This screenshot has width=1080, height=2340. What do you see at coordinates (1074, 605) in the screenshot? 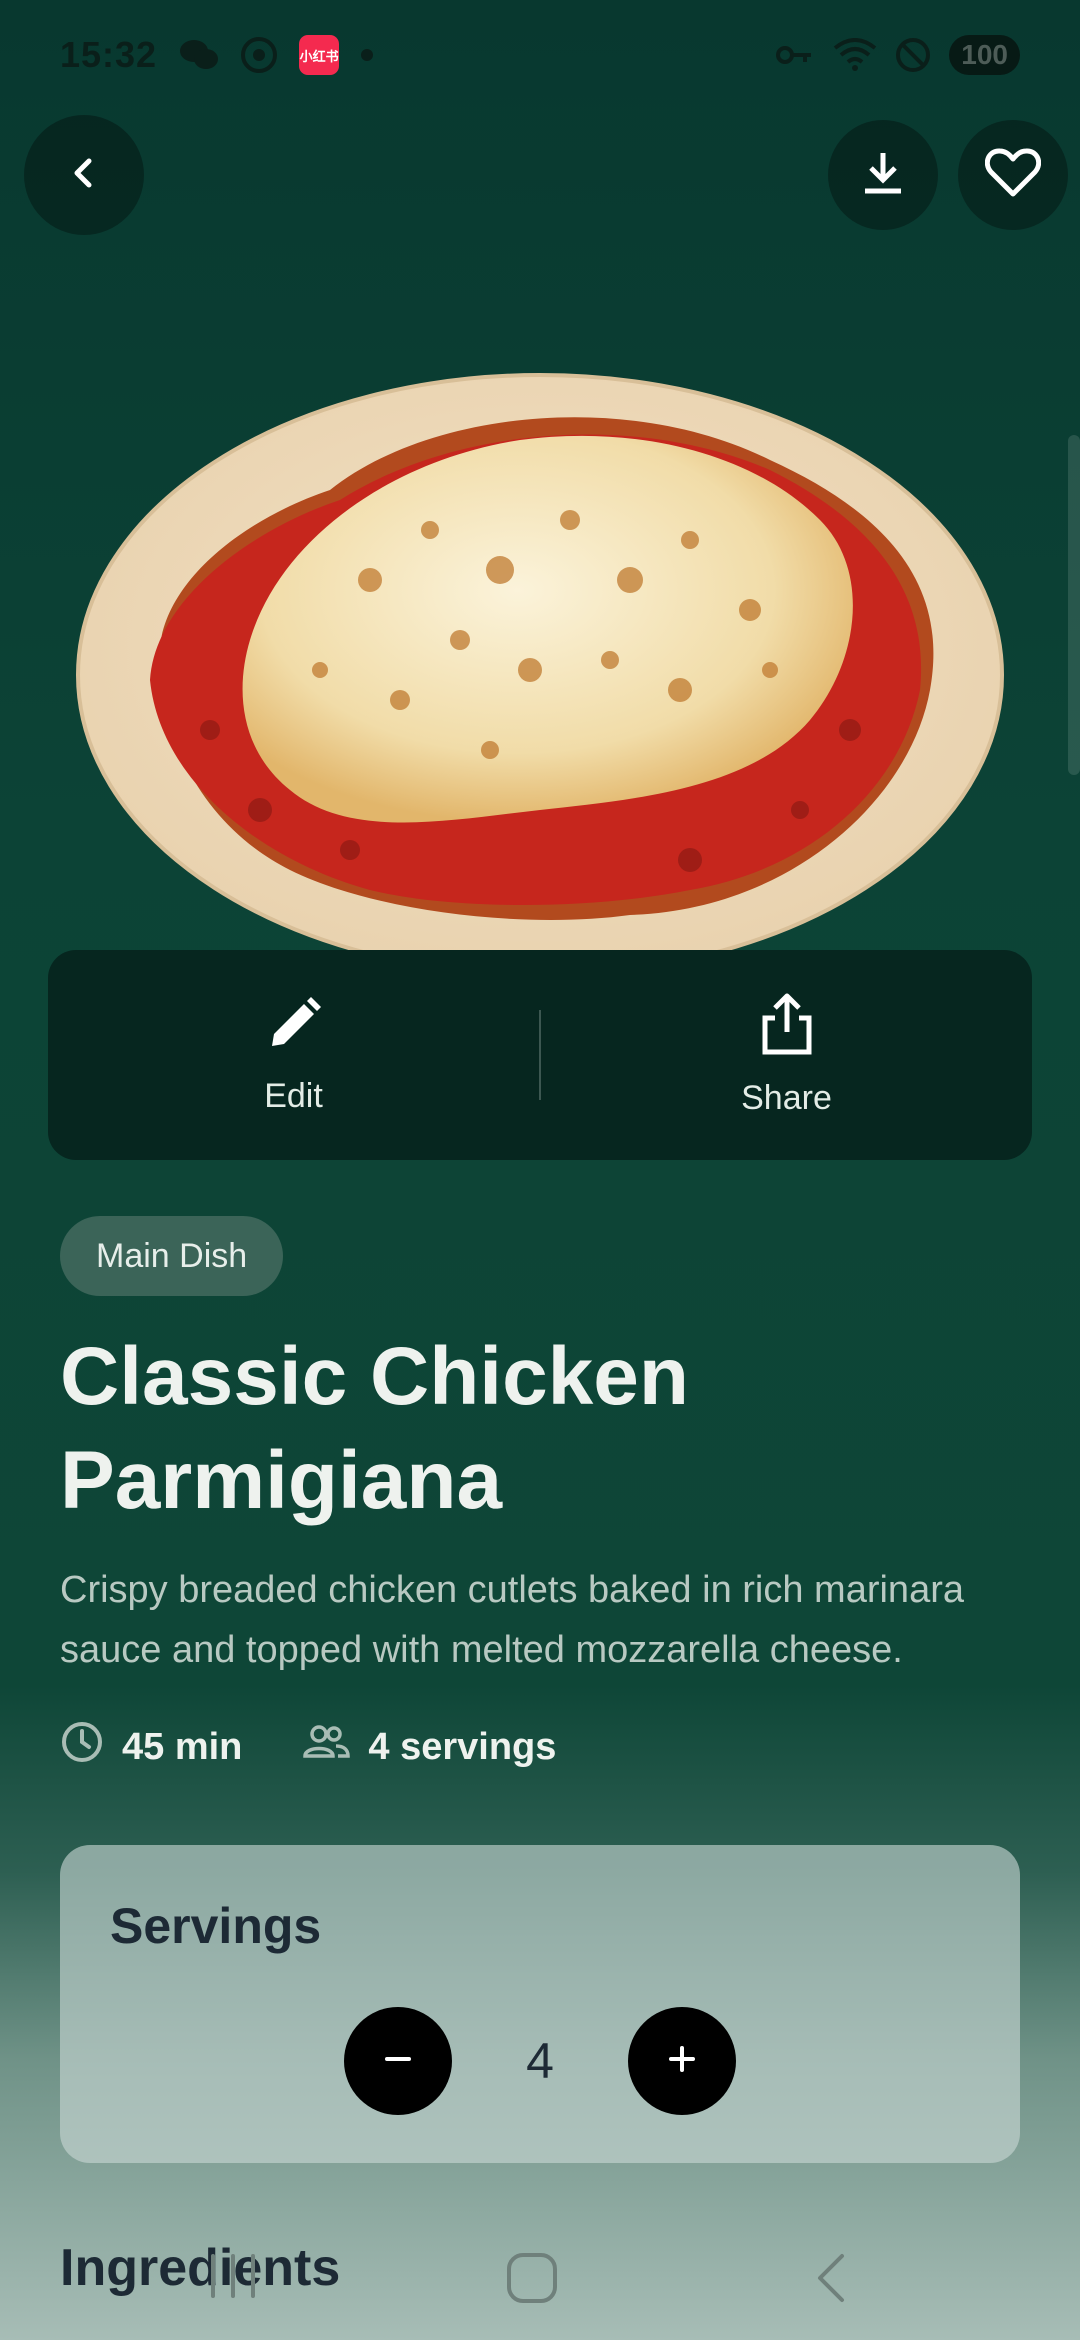
I see `scrollbar-thumb` at bounding box center [1074, 605].